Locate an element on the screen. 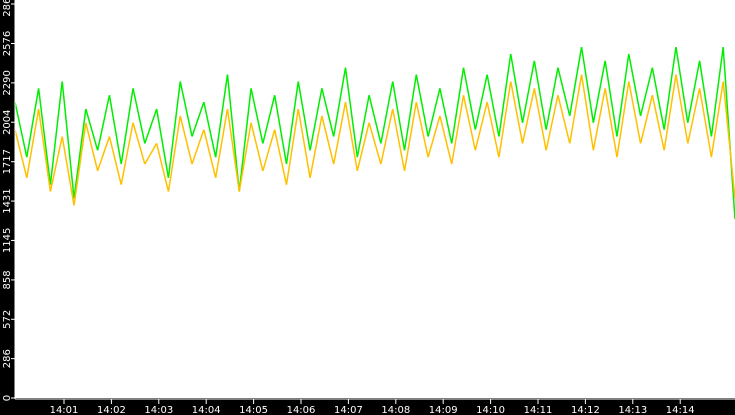 The height and width of the screenshot is (415, 735). x-tick-label: 14:14 is located at coordinates (680, 410).